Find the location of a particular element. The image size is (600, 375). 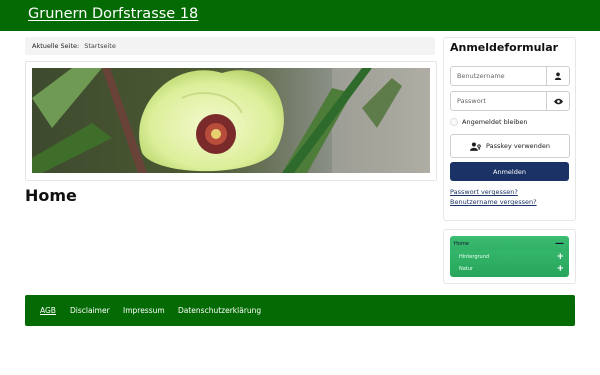

menu-item-label: Home is located at coordinates (461, 244).